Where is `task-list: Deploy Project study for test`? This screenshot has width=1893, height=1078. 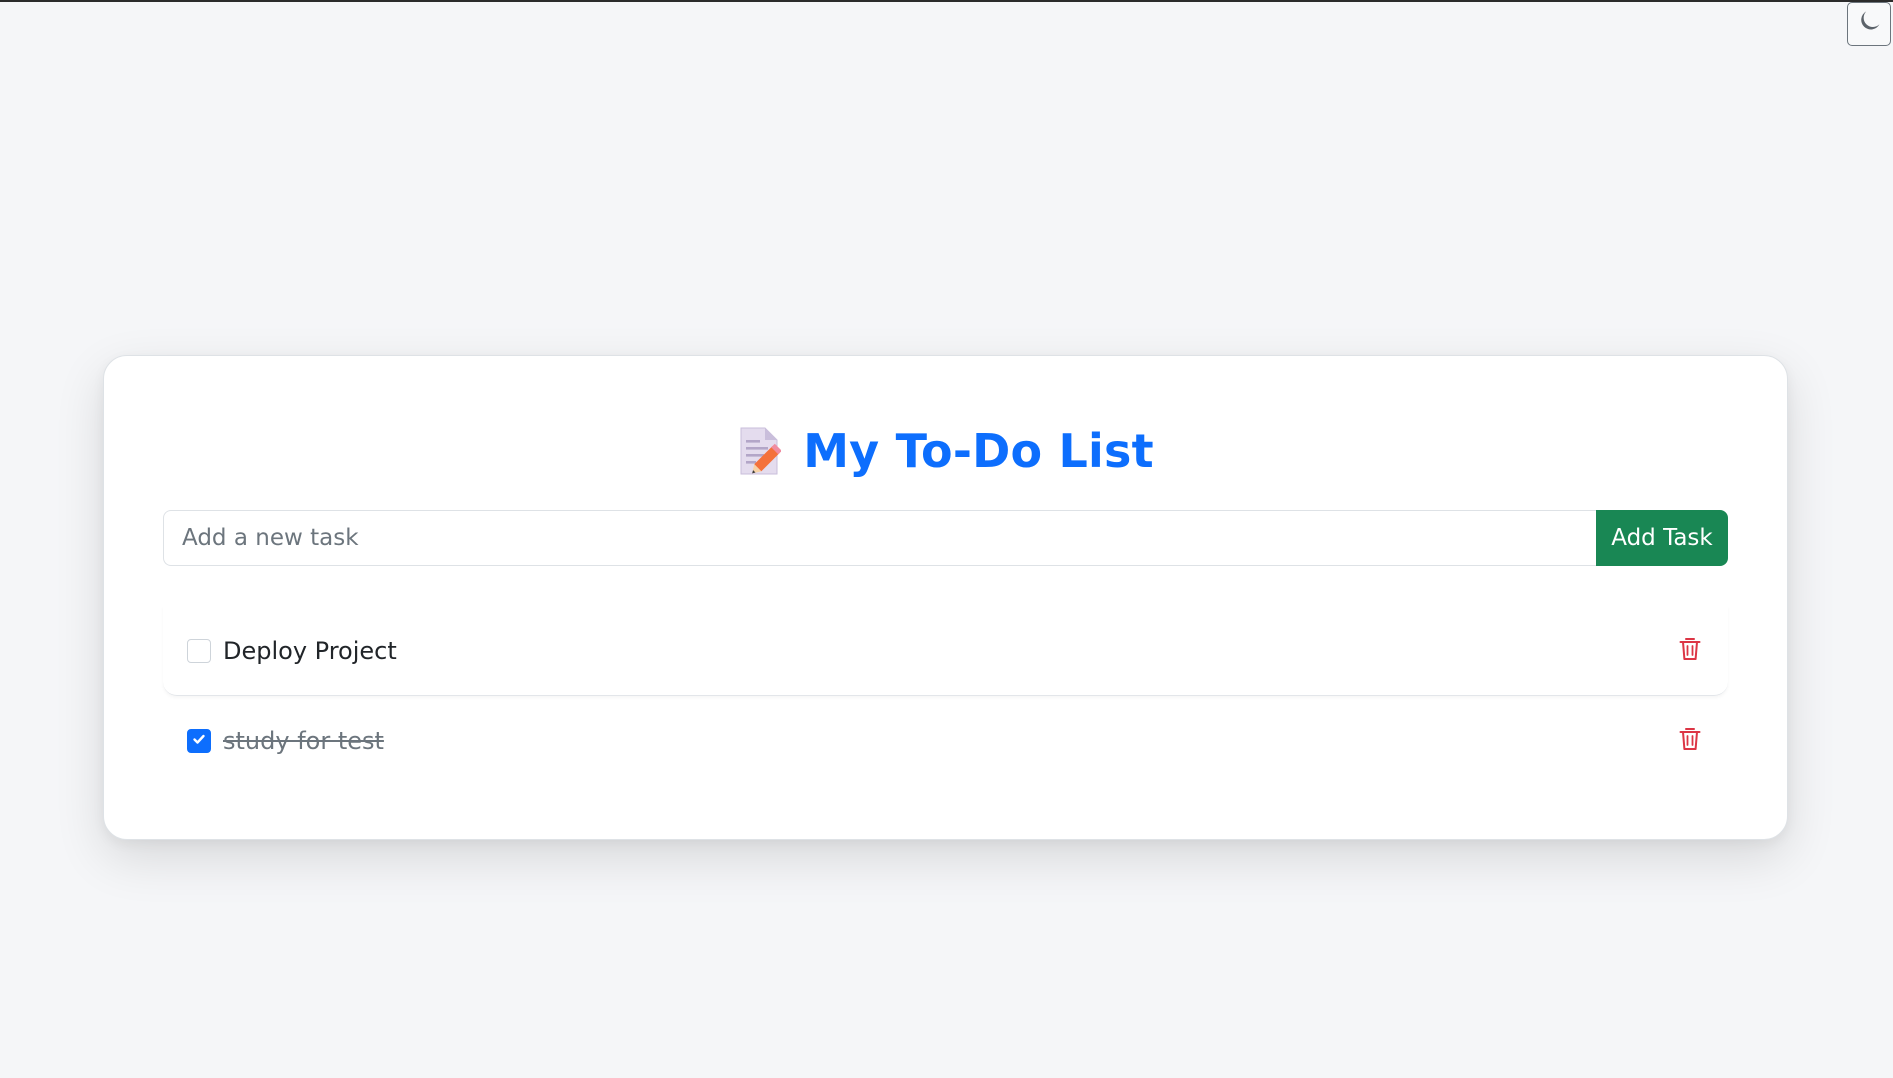 task-list: Deploy Project study for test is located at coordinates (945, 696).